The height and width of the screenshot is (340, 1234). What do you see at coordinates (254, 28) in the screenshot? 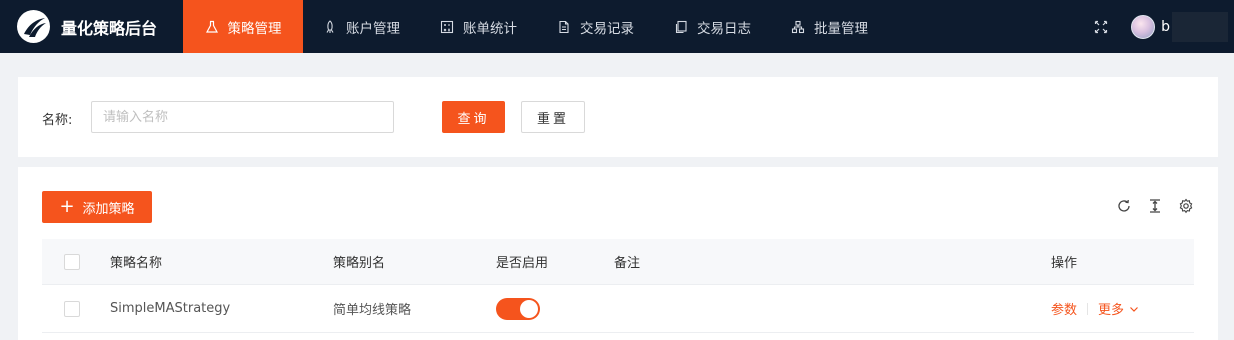
I see `nav-label: 策略管理` at bounding box center [254, 28].